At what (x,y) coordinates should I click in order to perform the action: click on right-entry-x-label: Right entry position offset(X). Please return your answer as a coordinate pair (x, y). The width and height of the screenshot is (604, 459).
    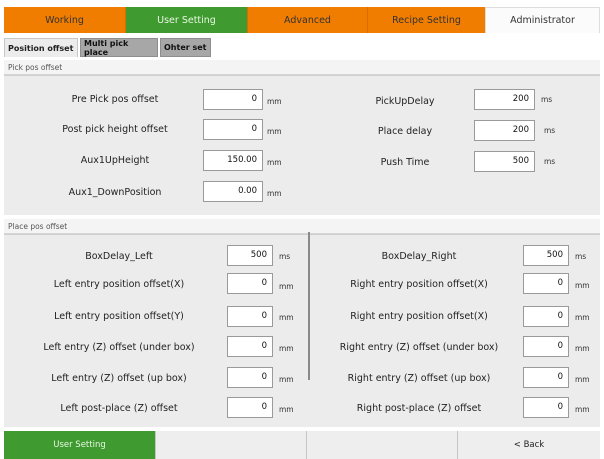
    Looking at the image, I should click on (419, 284).